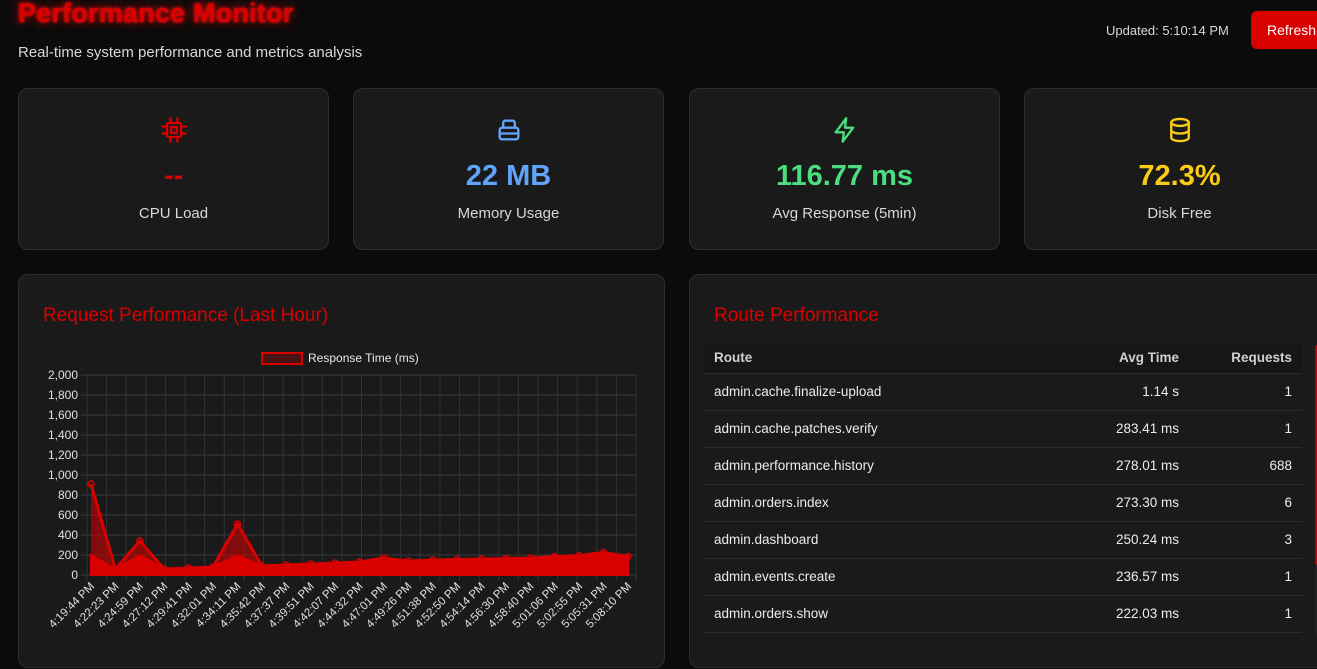 This screenshot has height=669, width=1317. I want to click on updated-timestamp: Updated: 5:10:14 PM, so click(1167, 30).